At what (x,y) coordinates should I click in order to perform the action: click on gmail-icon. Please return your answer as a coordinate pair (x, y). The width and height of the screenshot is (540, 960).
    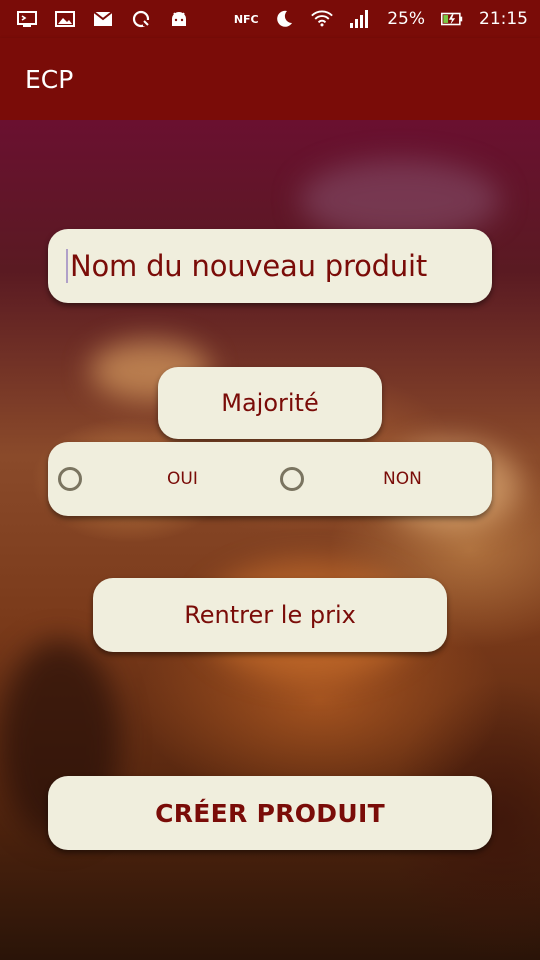
    Looking at the image, I should click on (103, 19).